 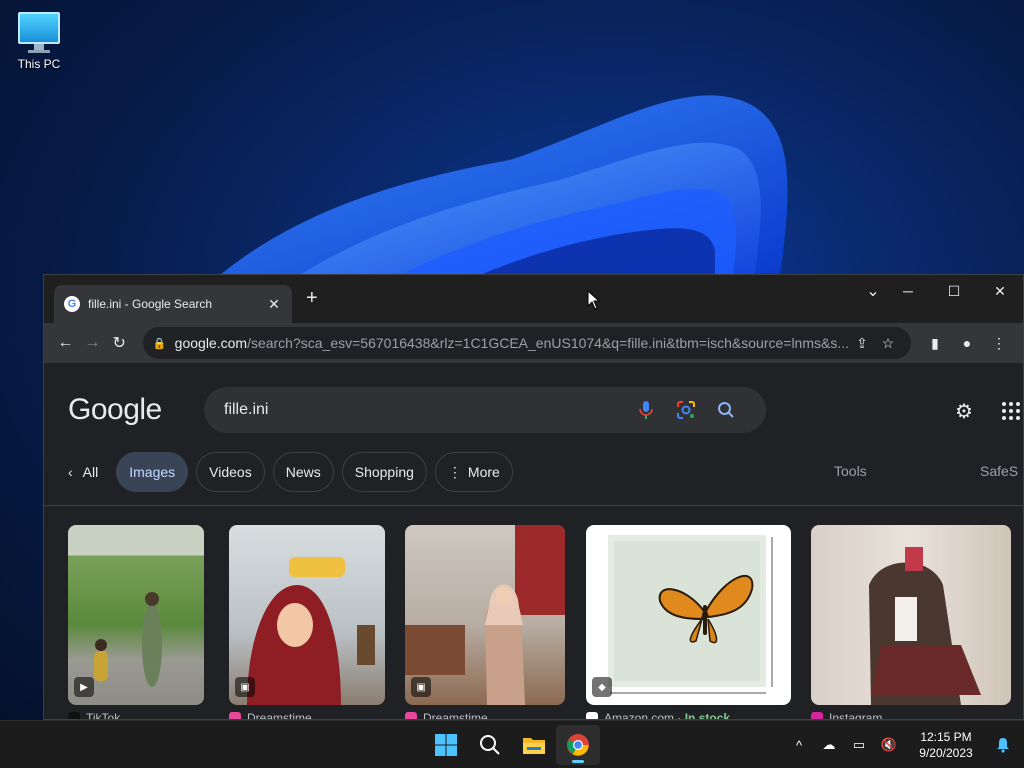 What do you see at coordinates (946, 737) in the screenshot?
I see `clock-time: 12:15 PM` at bounding box center [946, 737].